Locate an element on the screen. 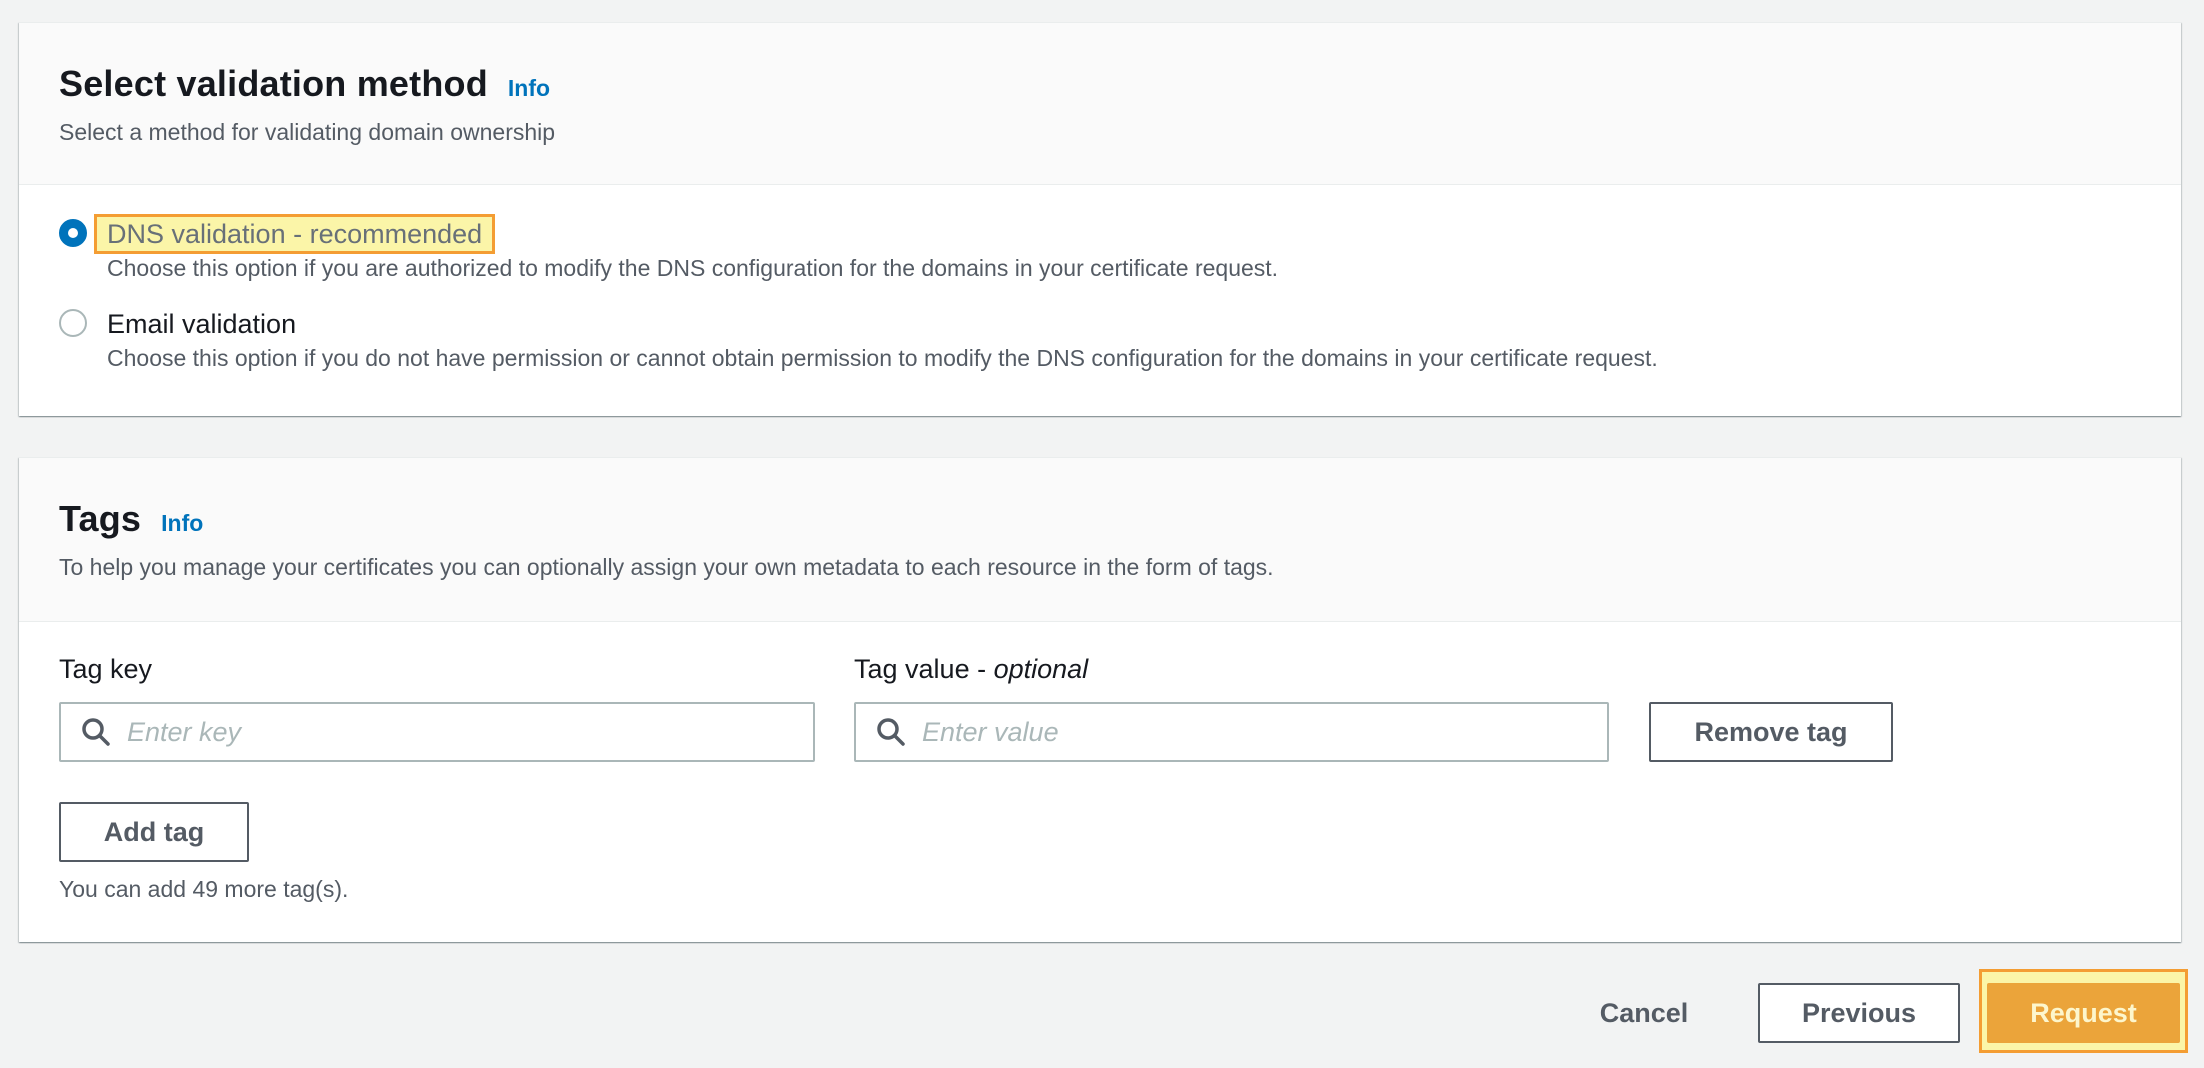 This screenshot has height=1068, width=2204. tag-key-input-wrapper is located at coordinates (437, 732).